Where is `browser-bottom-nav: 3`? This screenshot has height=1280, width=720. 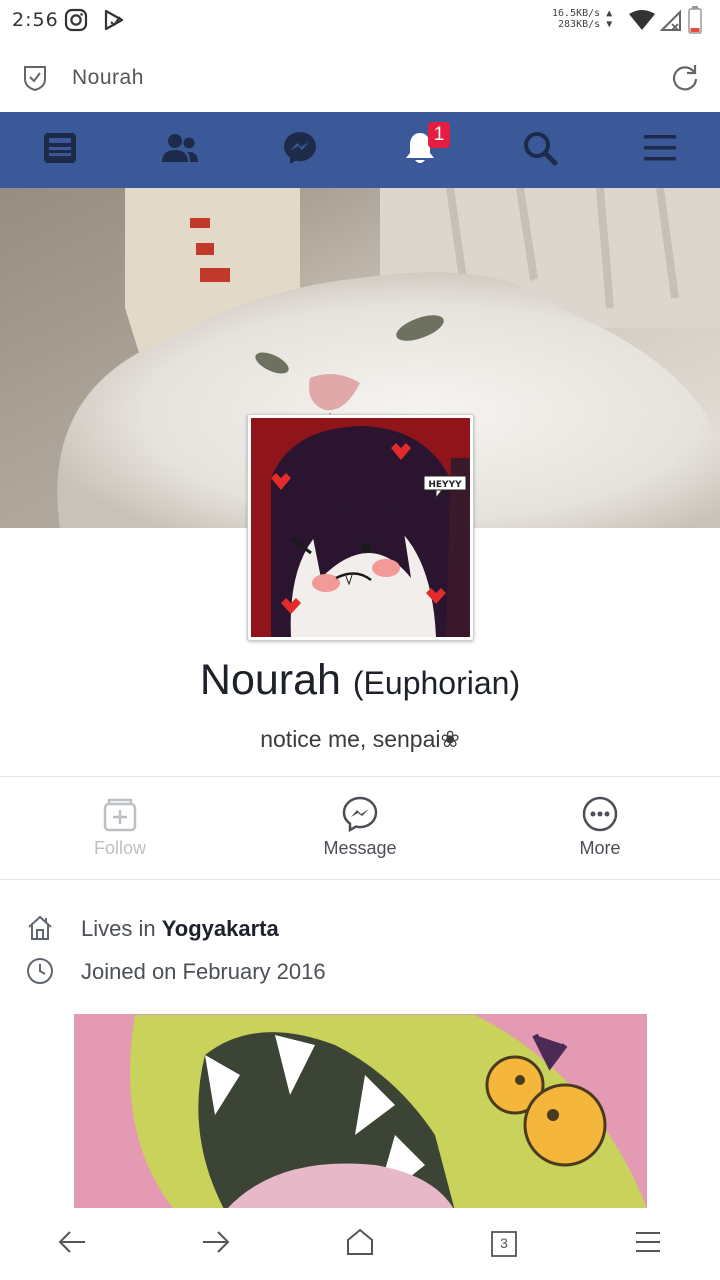
browser-bottom-nav: 3 is located at coordinates (360, 1244).